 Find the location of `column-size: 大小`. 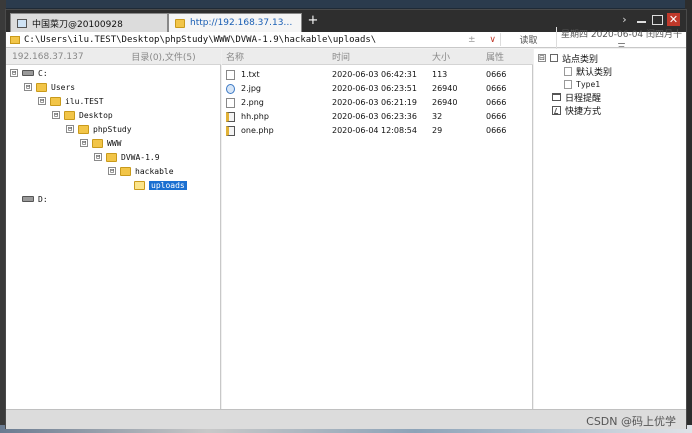

column-size: 大小 is located at coordinates (459, 56).